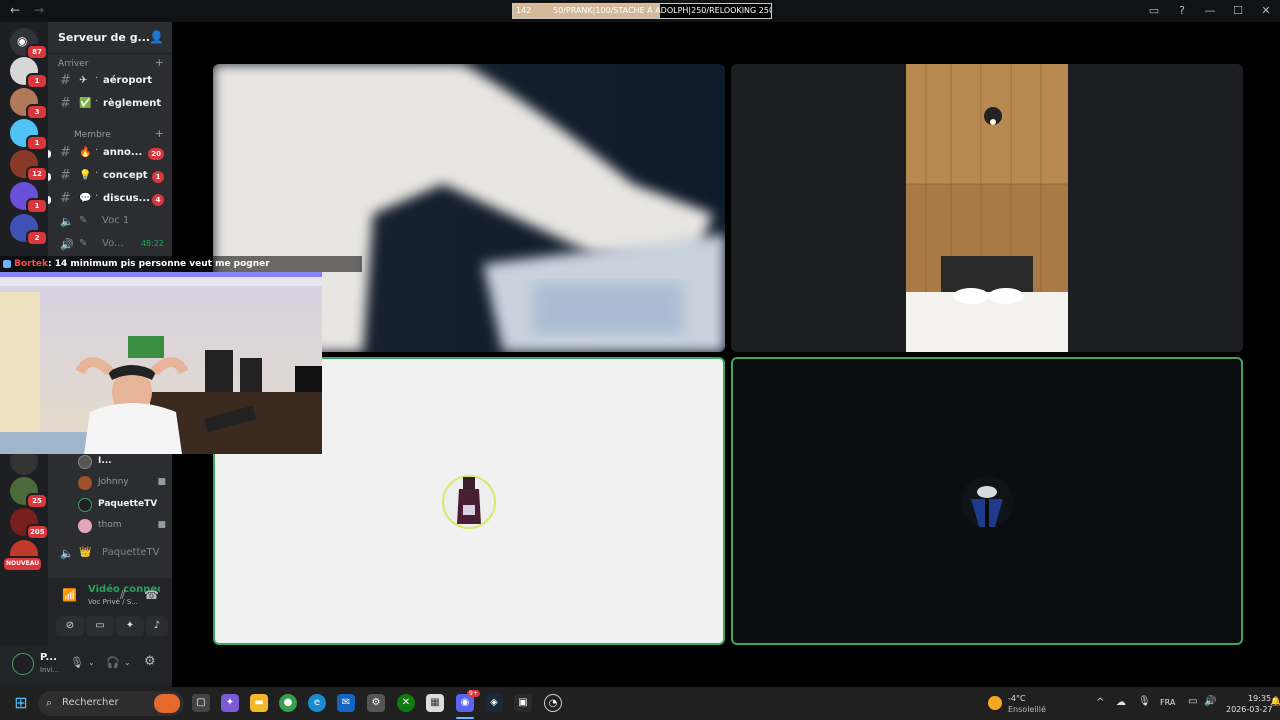 Image resolution: width=1280 pixels, height=720 pixels. Describe the element at coordinates (85, 552) in the screenshot. I see `crown-icon: 👑` at that location.